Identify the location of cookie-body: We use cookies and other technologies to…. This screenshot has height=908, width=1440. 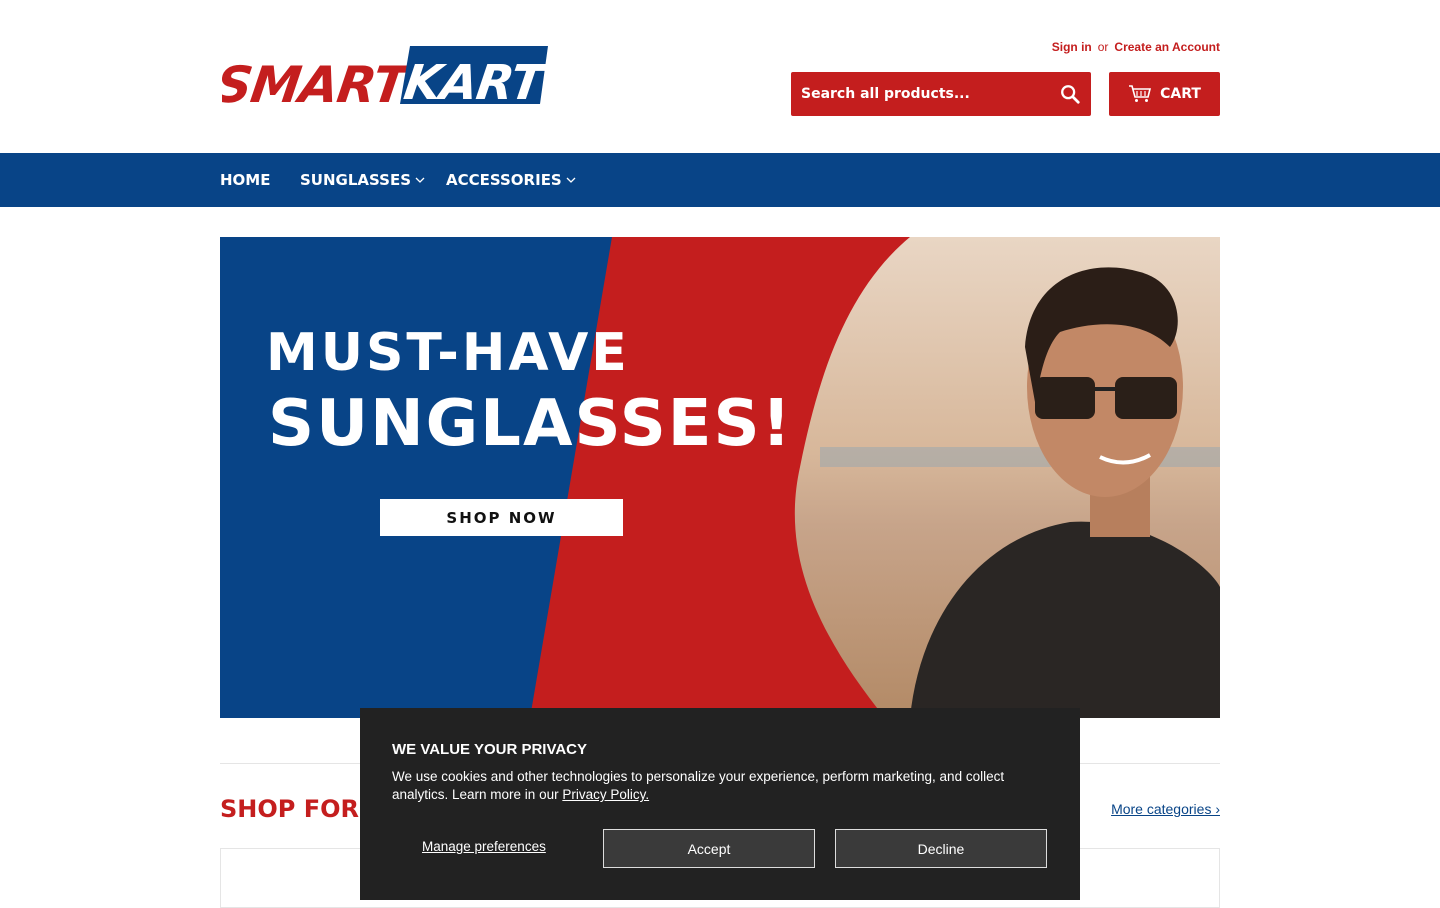
(698, 785).